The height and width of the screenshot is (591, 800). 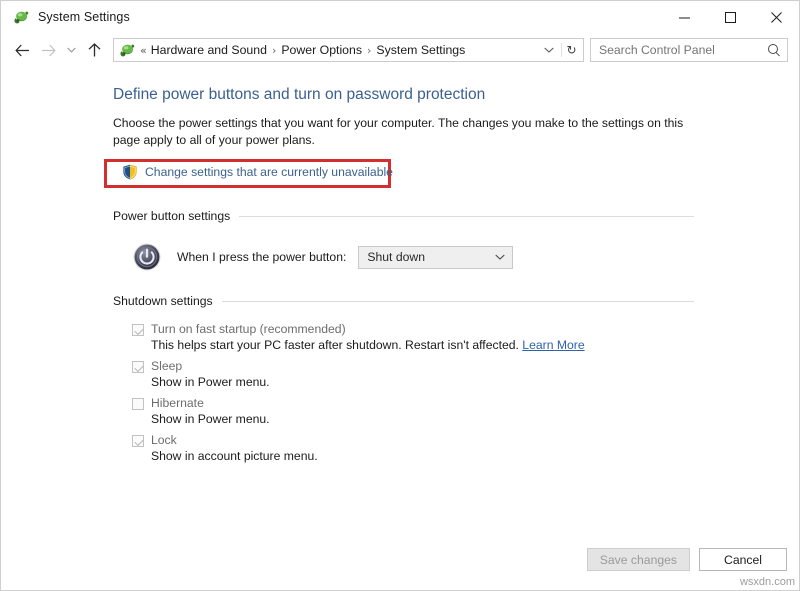 What do you see at coordinates (262, 257) in the screenshot?
I see `power-button-row-label: When I press the power button:` at bounding box center [262, 257].